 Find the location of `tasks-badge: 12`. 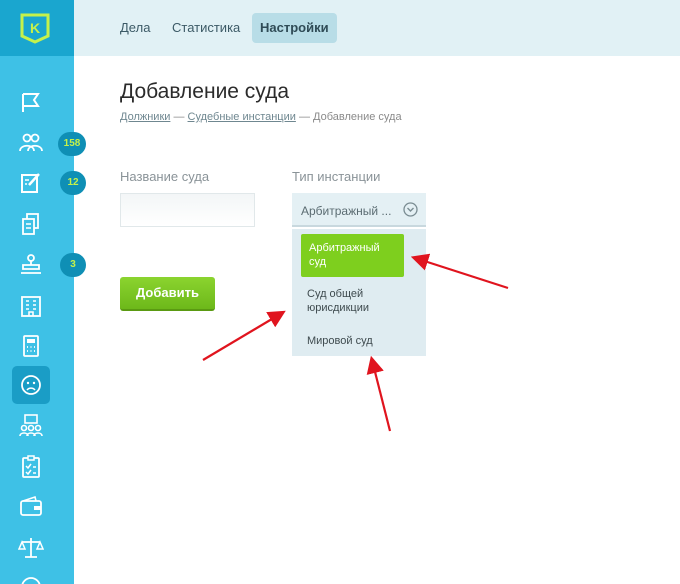

tasks-badge: 12 is located at coordinates (73, 183).